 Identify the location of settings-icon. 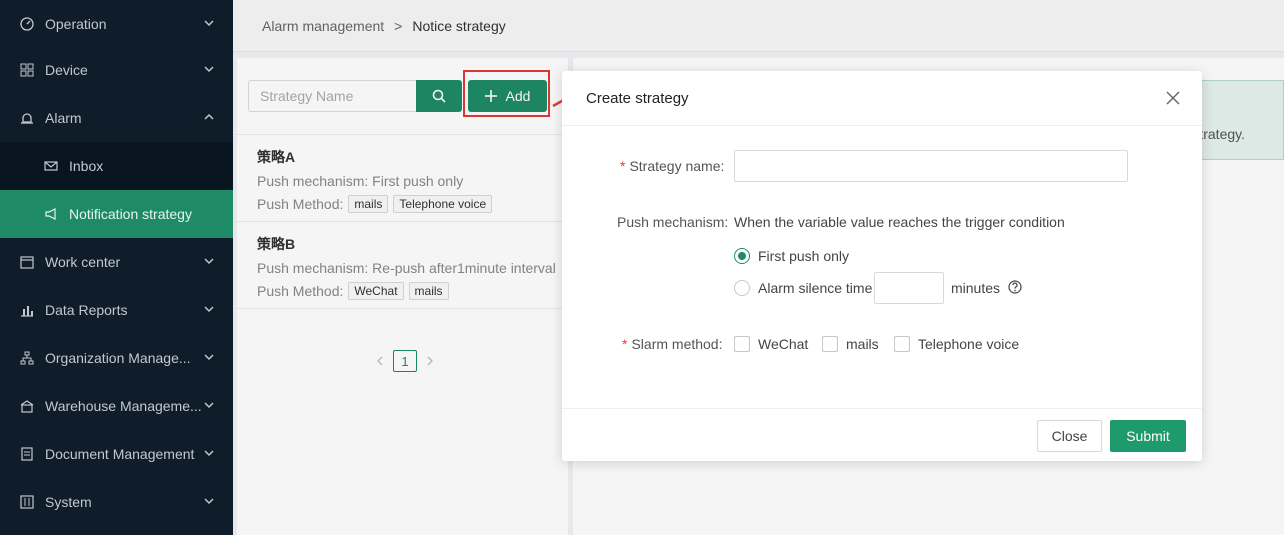
(27, 502).